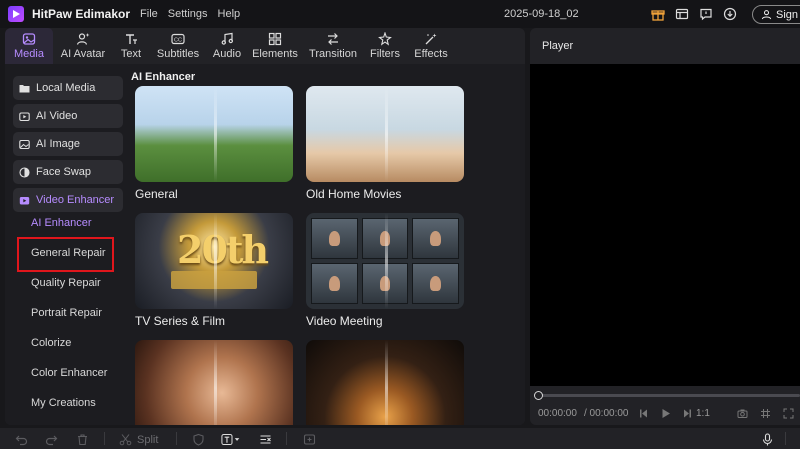 This screenshot has height=449, width=800. I want to click on text-template-dropdown, so click(232, 439).